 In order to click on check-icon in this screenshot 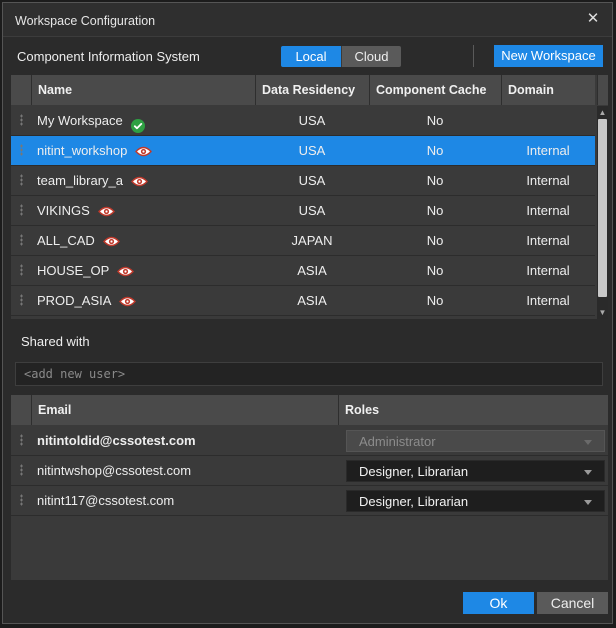, I will do `click(137, 123)`.